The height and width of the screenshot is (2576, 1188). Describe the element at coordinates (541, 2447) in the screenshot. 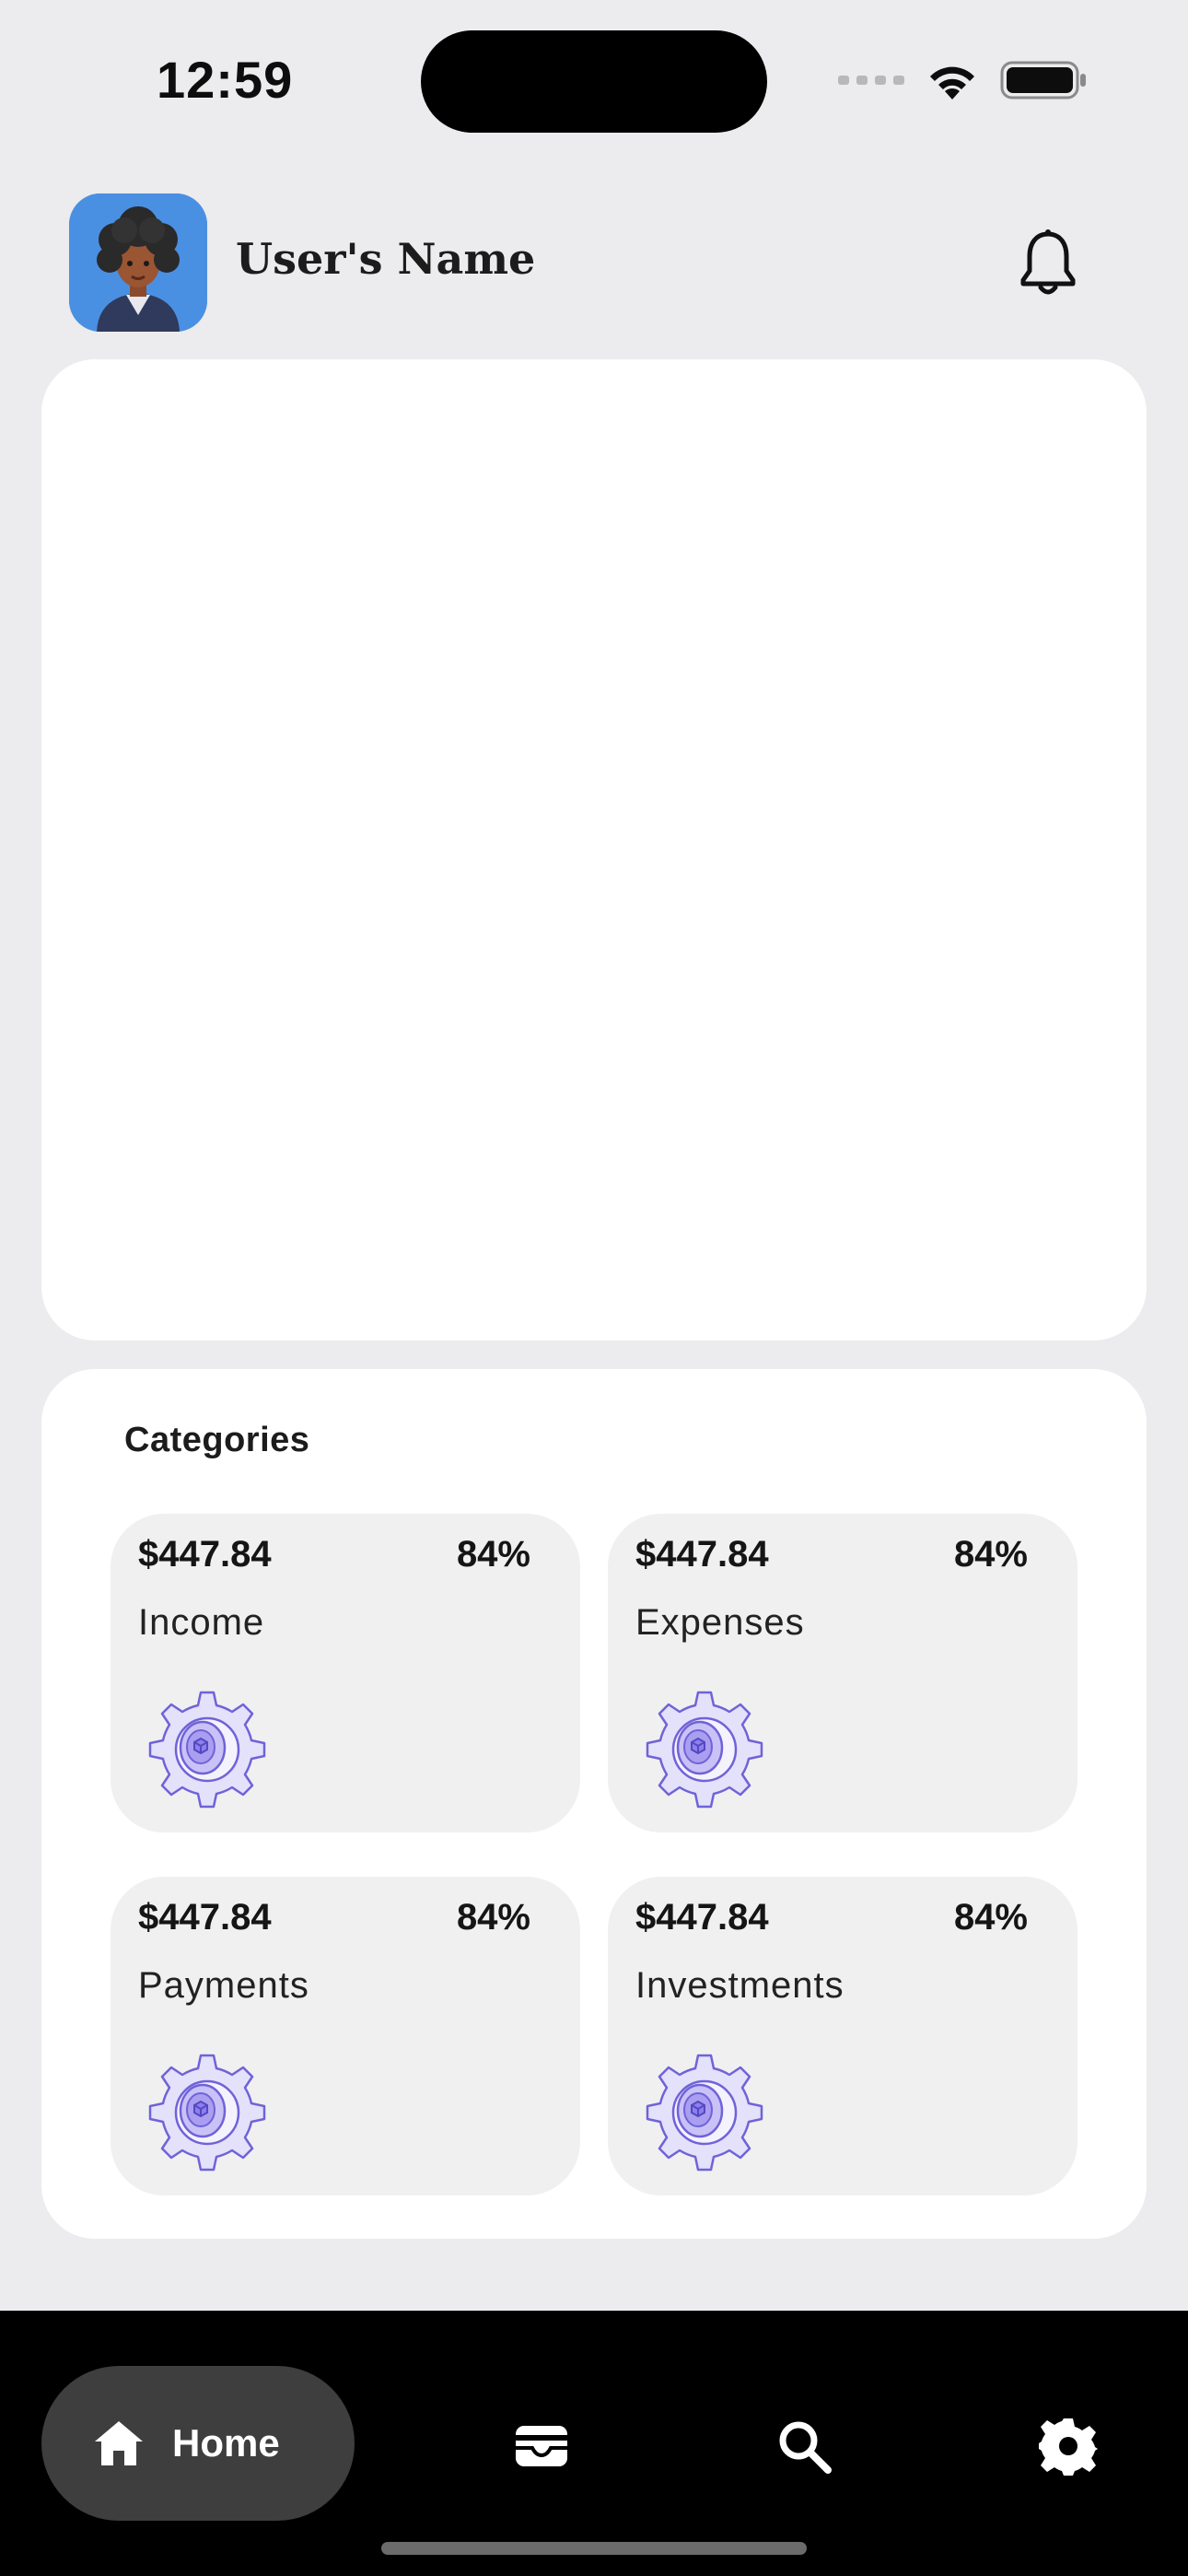

I see `wallet-icon` at that location.